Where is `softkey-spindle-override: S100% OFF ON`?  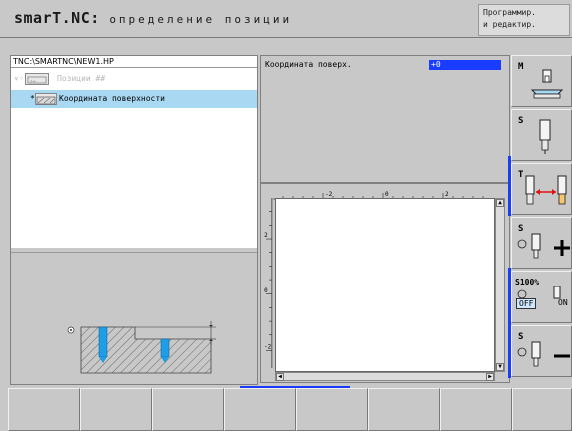
softkey-spindle-override: S100% OFF ON is located at coordinates (541, 297).